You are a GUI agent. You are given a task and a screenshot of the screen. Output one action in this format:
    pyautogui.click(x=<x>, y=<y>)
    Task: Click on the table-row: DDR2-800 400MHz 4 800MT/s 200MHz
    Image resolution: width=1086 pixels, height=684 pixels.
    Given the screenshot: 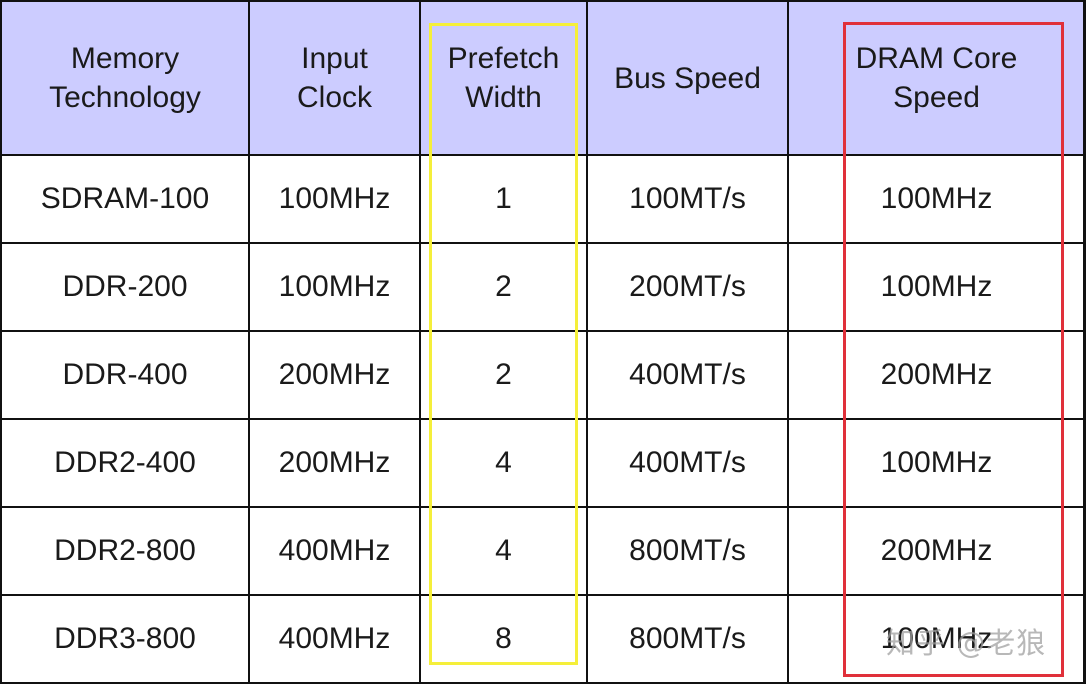 What is the action you would take?
    pyautogui.click(x=543, y=551)
    